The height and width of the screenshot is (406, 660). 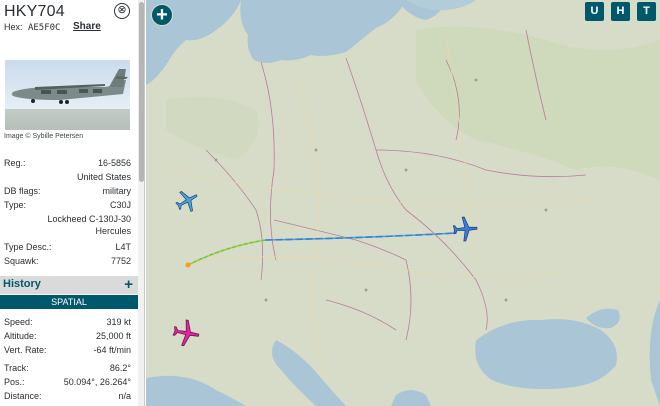 What do you see at coordinates (67, 178) in the screenshot?
I see `detail-row-country: United States` at bounding box center [67, 178].